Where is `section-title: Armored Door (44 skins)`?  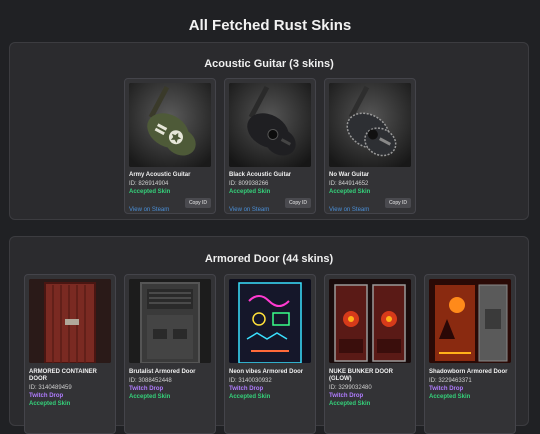
section-title: Armored Door (44 skins) is located at coordinates (269, 259).